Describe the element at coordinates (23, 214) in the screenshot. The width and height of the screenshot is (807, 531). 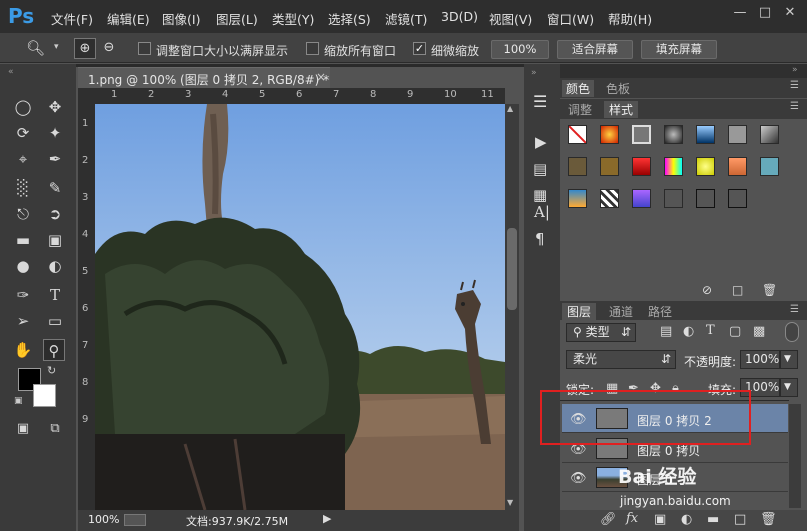
I see `clone-stamp-icon: ⎋` at that location.